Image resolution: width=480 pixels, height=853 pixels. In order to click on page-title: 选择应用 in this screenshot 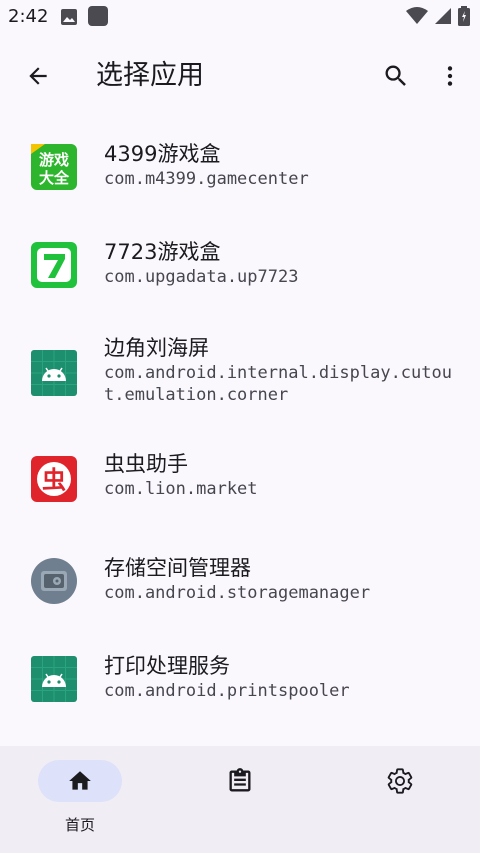, I will do `click(150, 75)`.